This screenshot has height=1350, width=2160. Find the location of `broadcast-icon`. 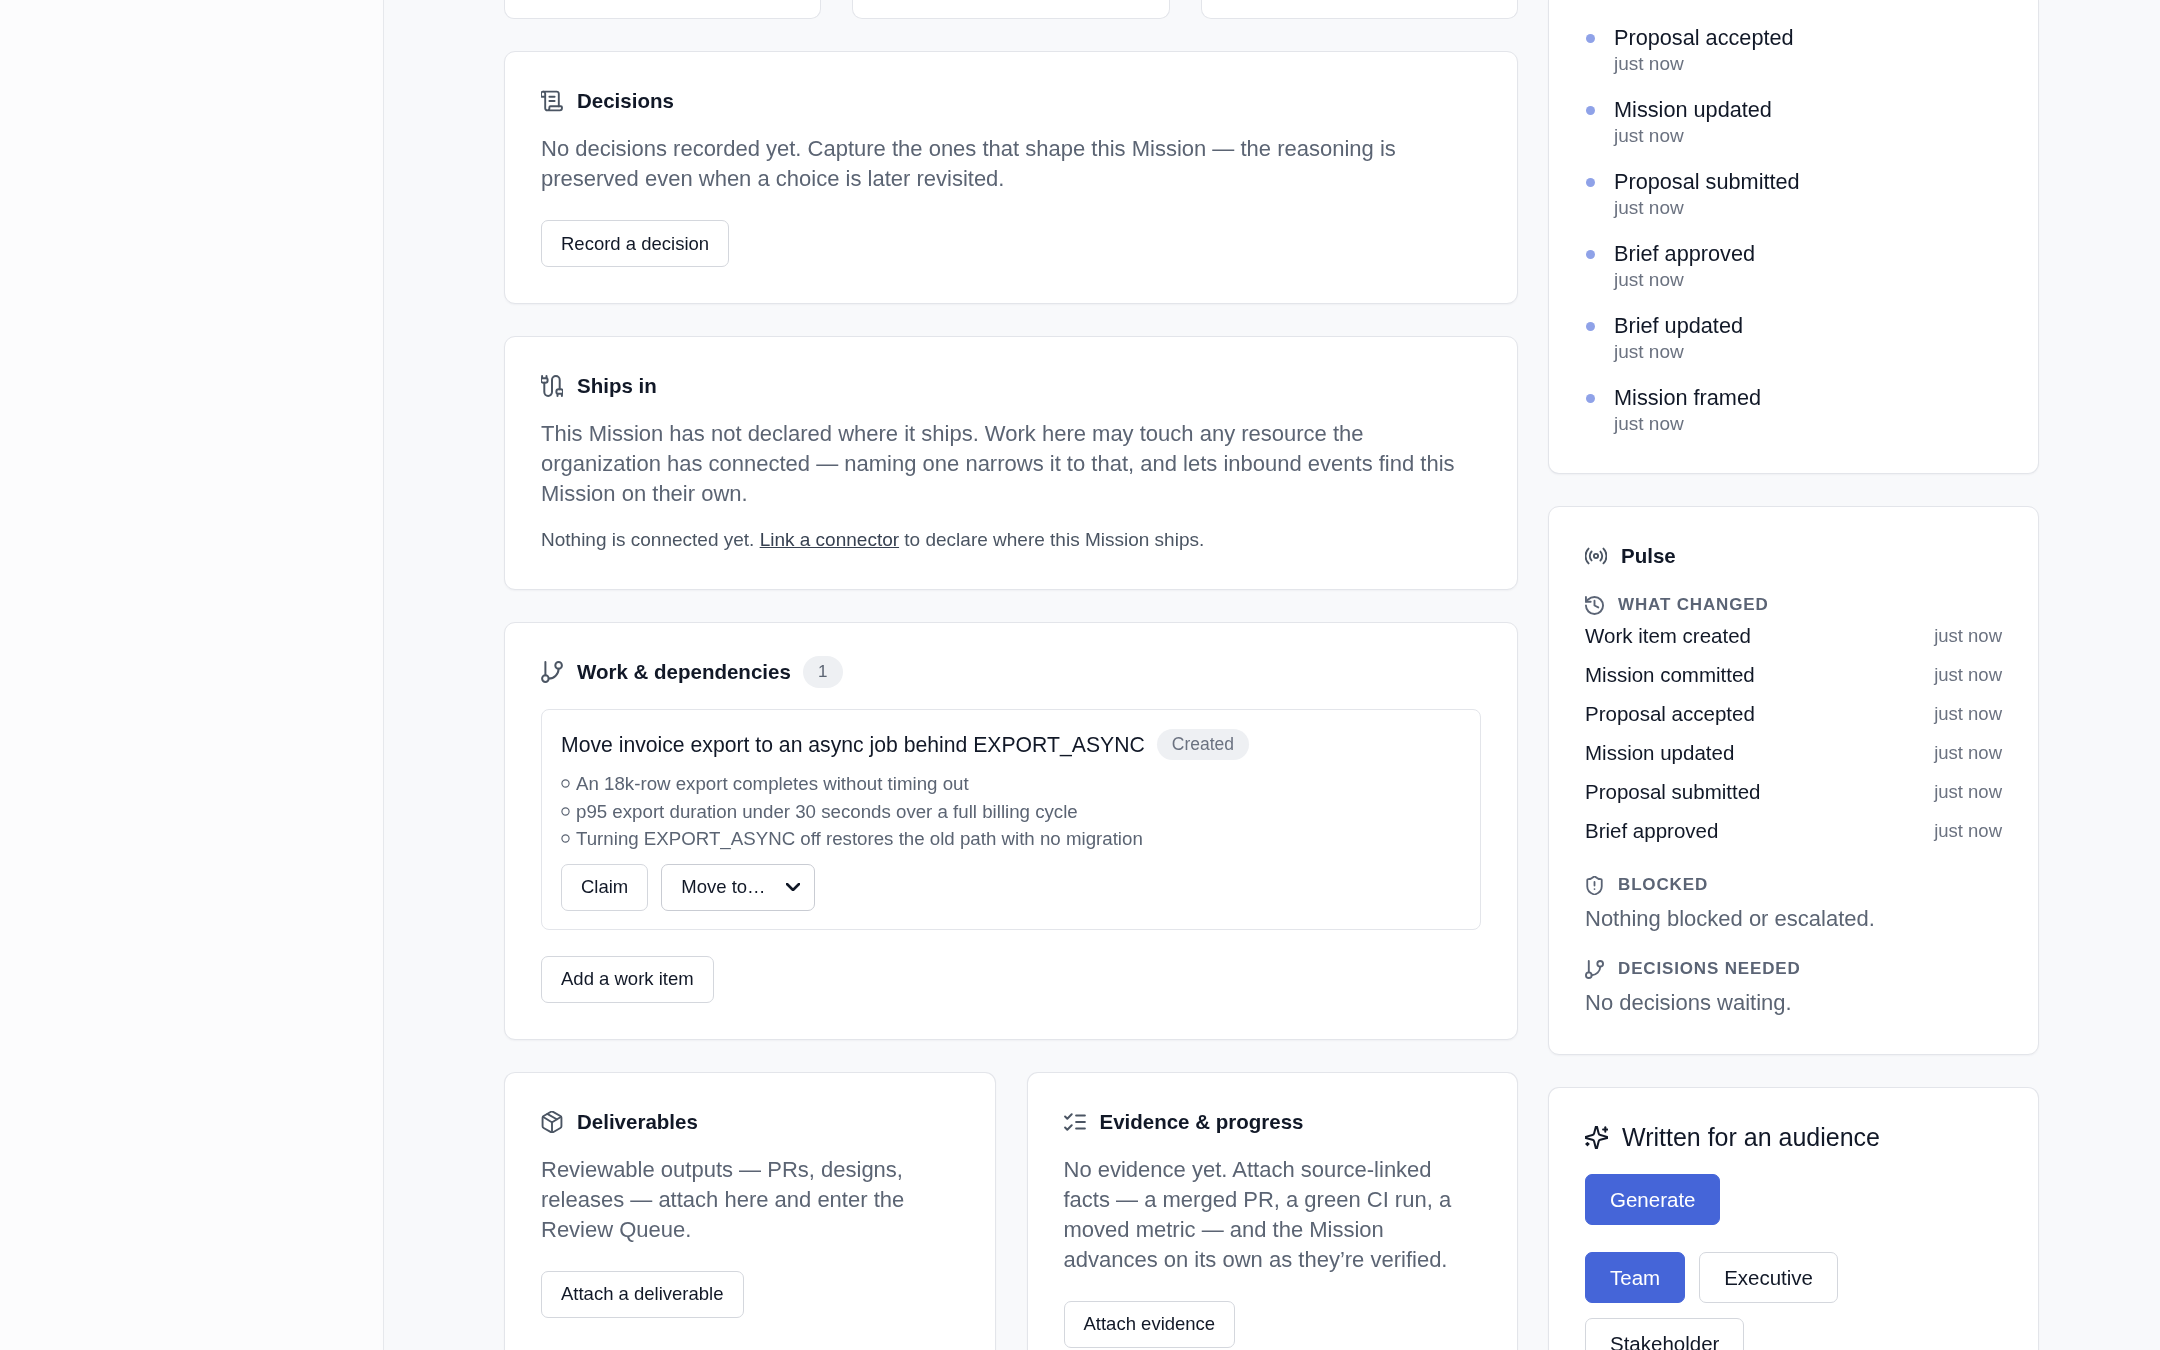

broadcast-icon is located at coordinates (1596, 556).